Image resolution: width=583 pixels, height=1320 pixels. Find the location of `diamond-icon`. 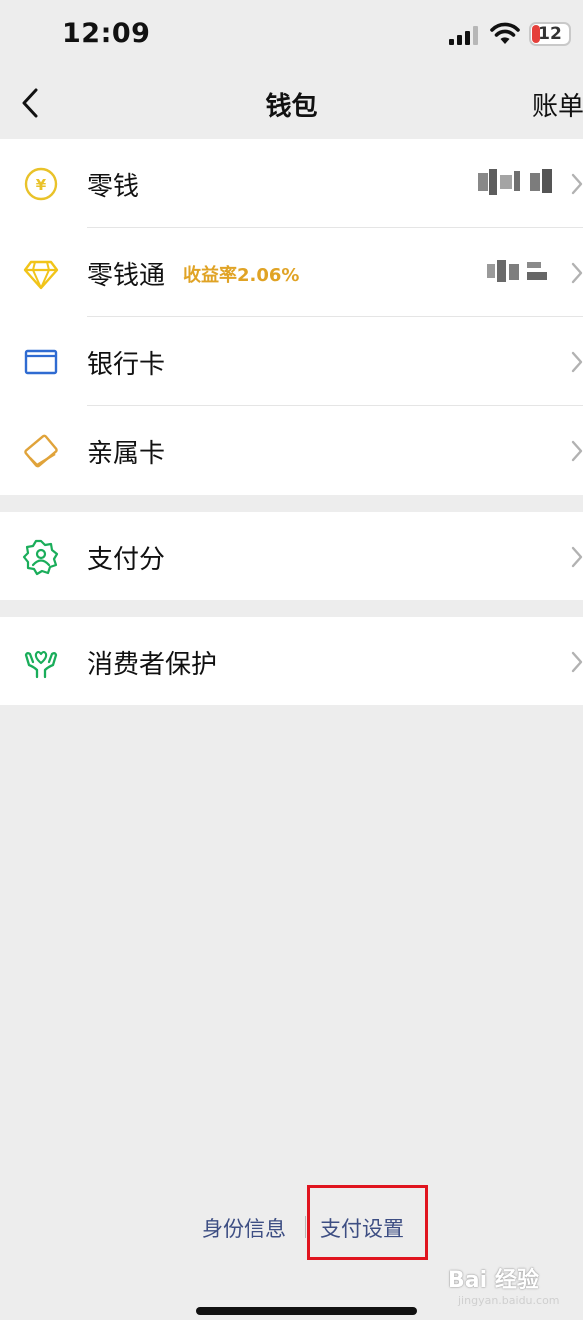

diamond-icon is located at coordinates (41, 275).